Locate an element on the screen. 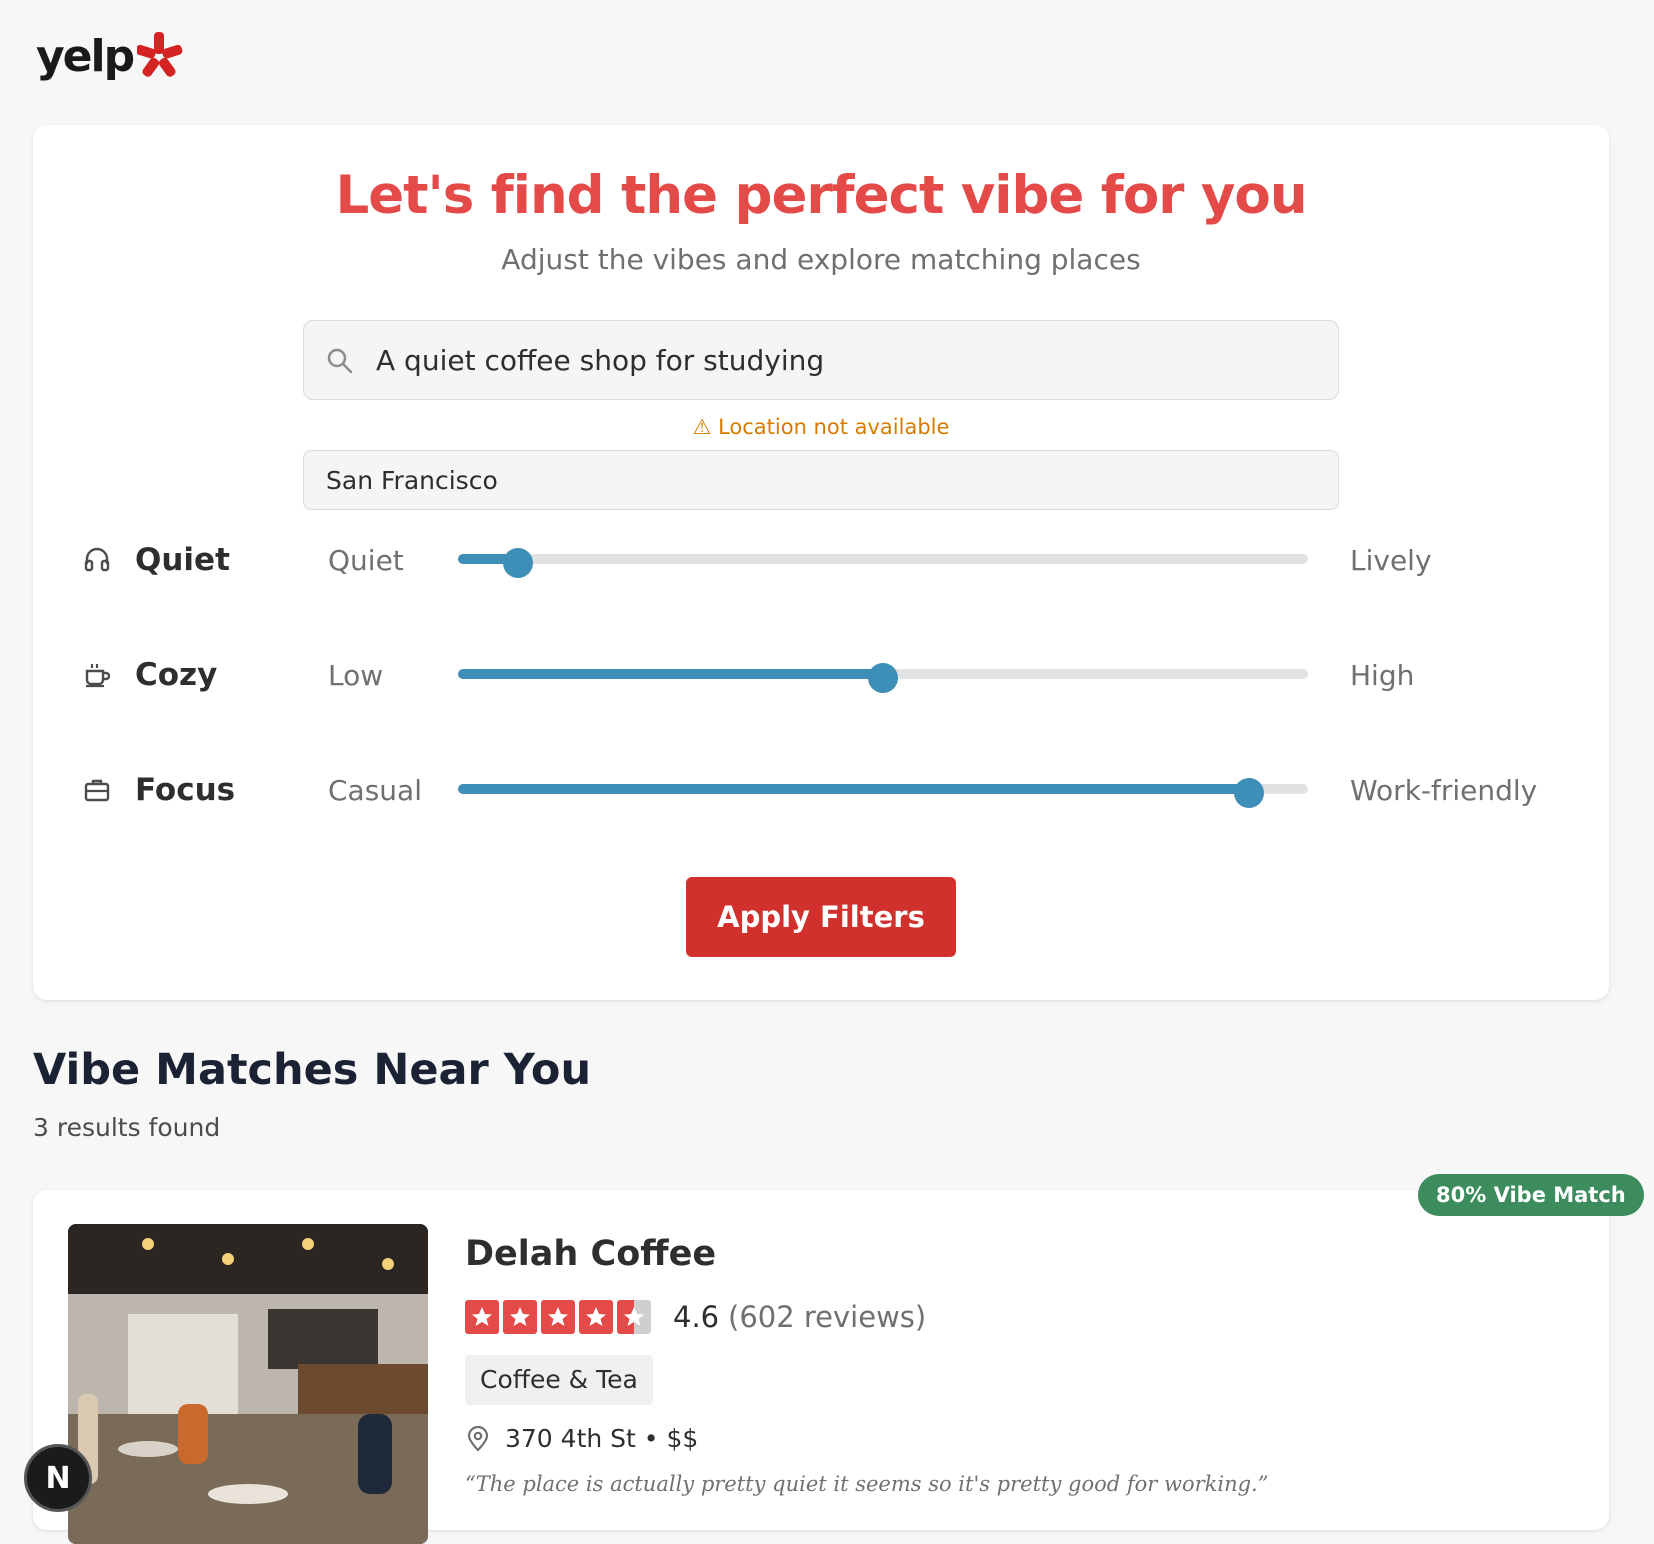  address-row: 370 4th St • $$ is located at coordinates (581, 1438).